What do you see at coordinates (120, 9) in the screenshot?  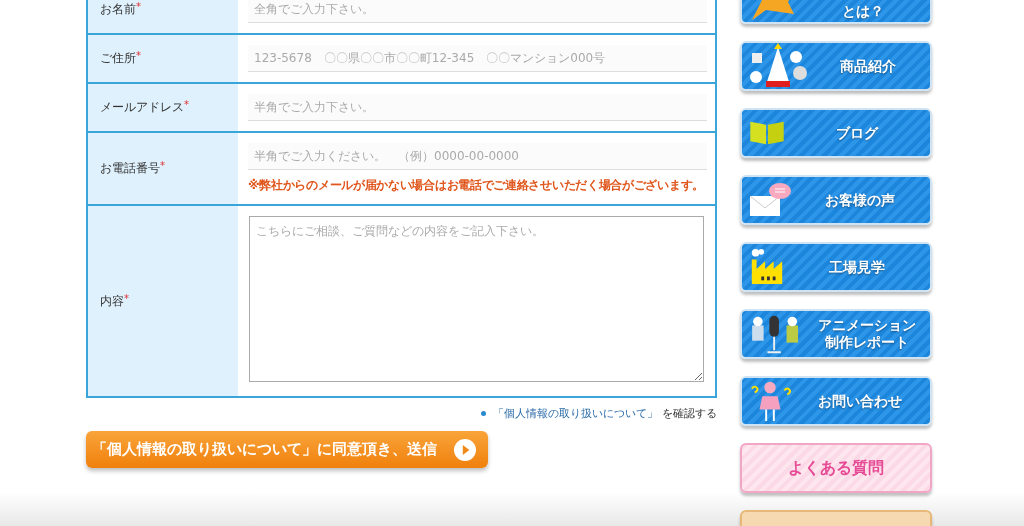 I see `field-label: お名前*` at bounding box center [120, 9].